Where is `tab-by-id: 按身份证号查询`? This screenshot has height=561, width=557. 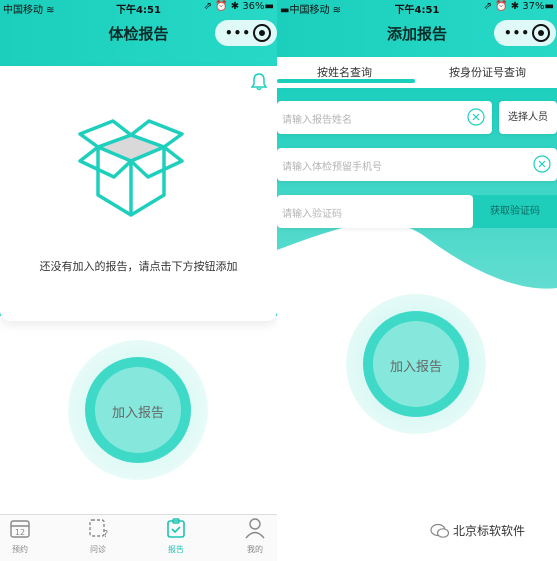 tab-by-id: 按身份证号查询 is located at coordinates (487, 72).